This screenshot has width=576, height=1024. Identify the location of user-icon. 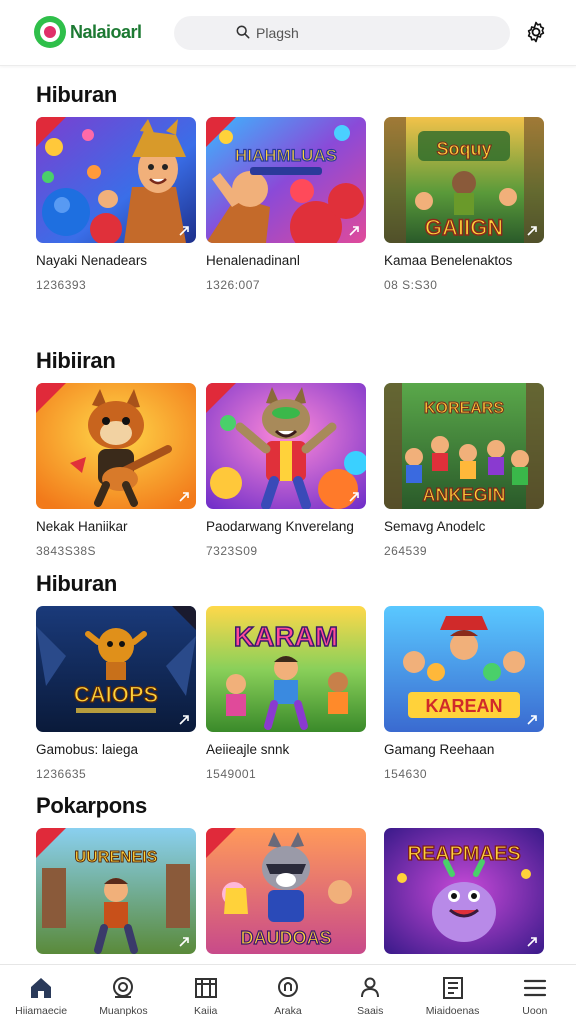
(370, 987).